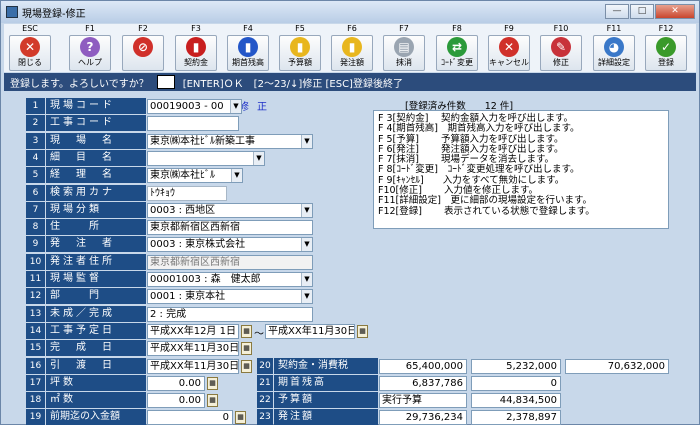  Describe the element at coordinates (202, 141) in the screenshot. I see `field-value: 東京㈱本社ﾋﾞﾙ新築工事` at that location.